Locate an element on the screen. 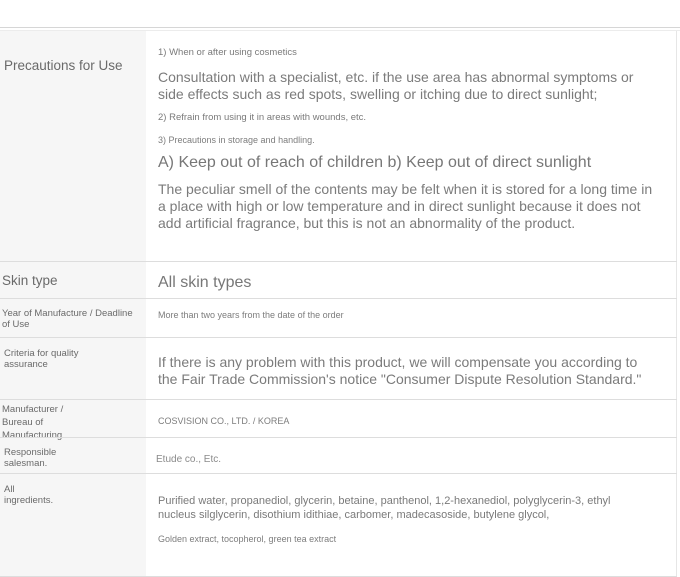 The image size is (680, 577). top-band is located at coordinates (340, 13).